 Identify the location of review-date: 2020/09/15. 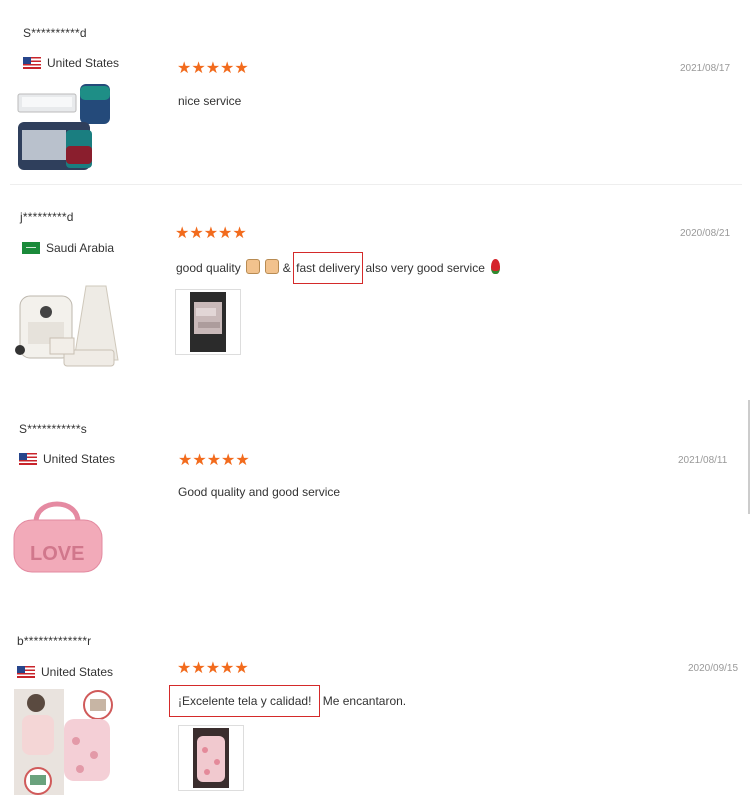
(713, 668).